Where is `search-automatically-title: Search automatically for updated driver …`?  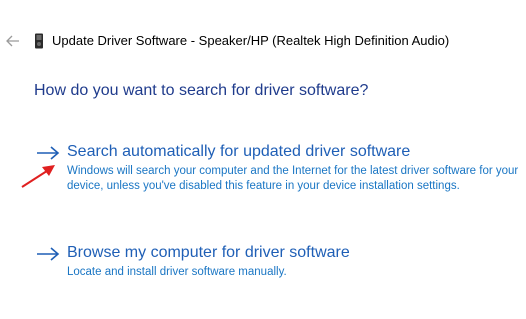
search-automatically-title: Search automatically for updated driver … is located at coordinates (238, 152).